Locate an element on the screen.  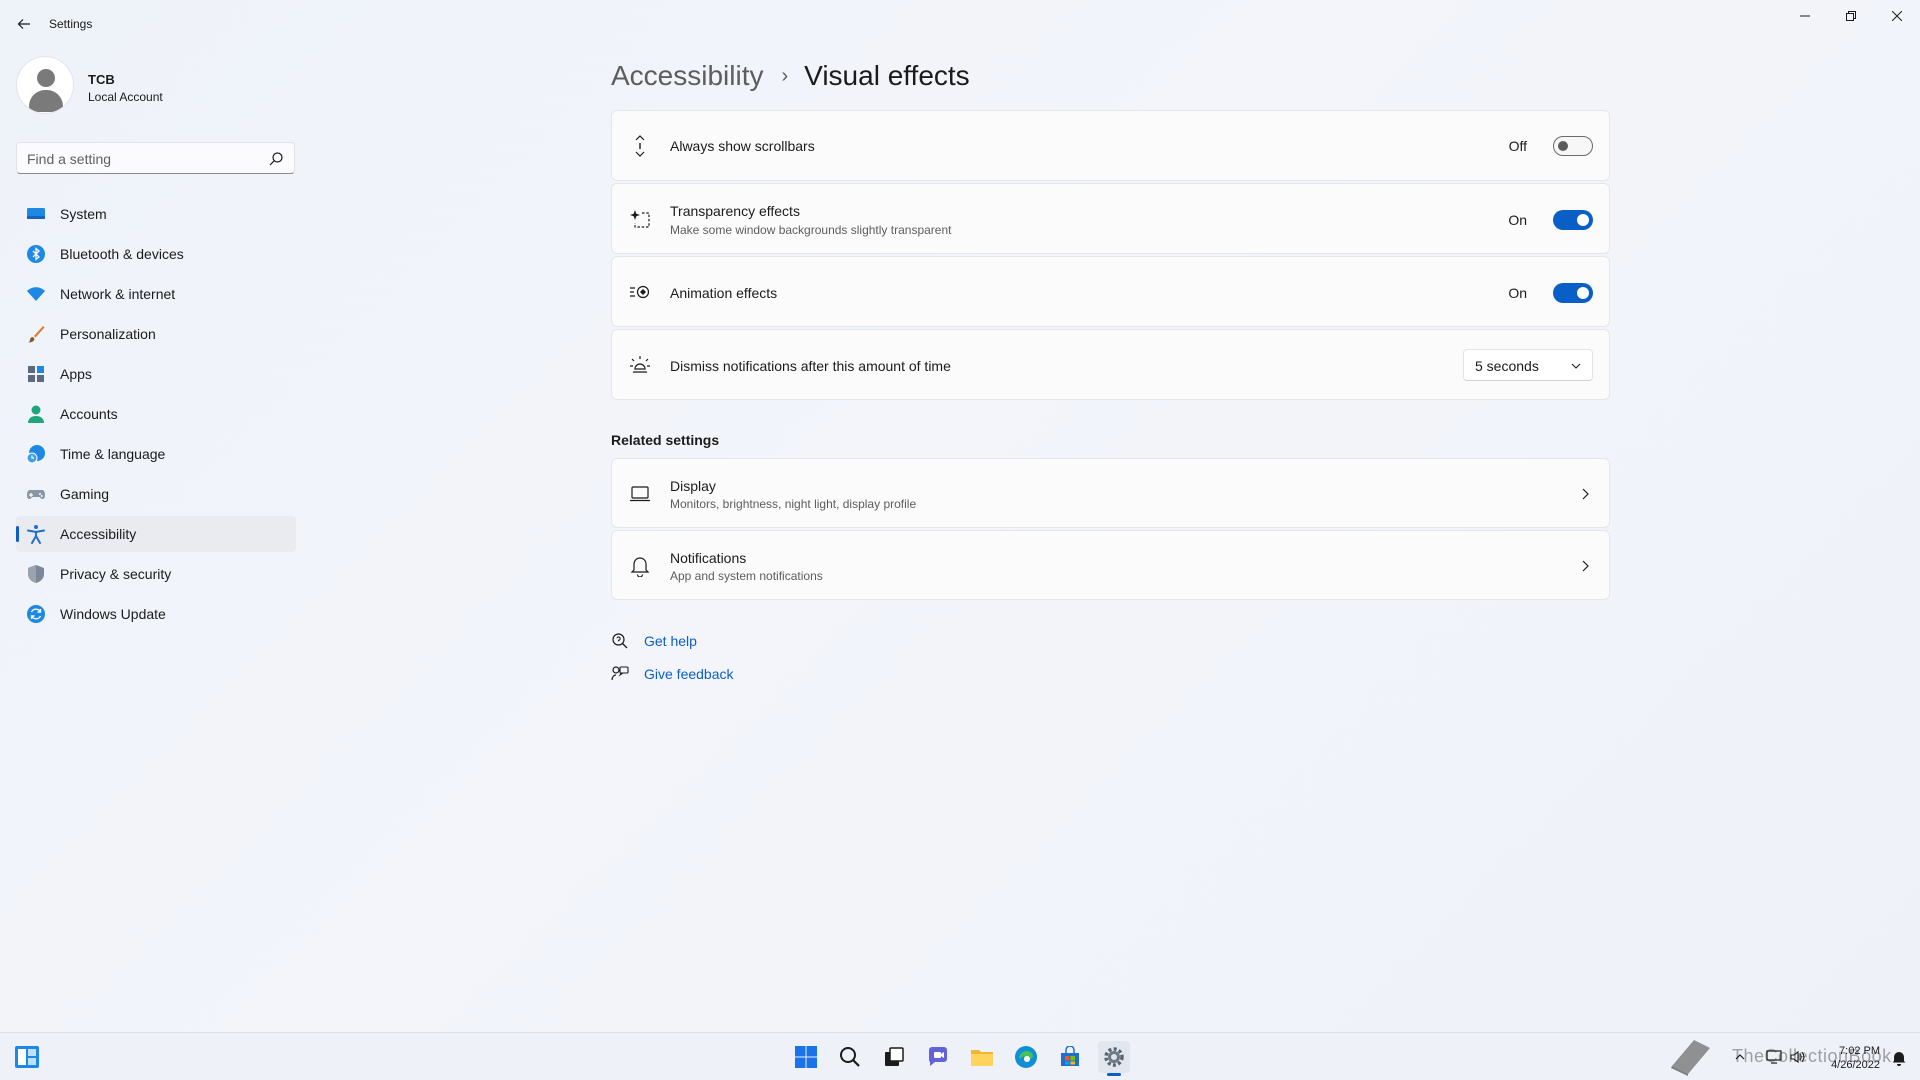
sidebar-item-label: Accounts is located at coordinates (89, 414).